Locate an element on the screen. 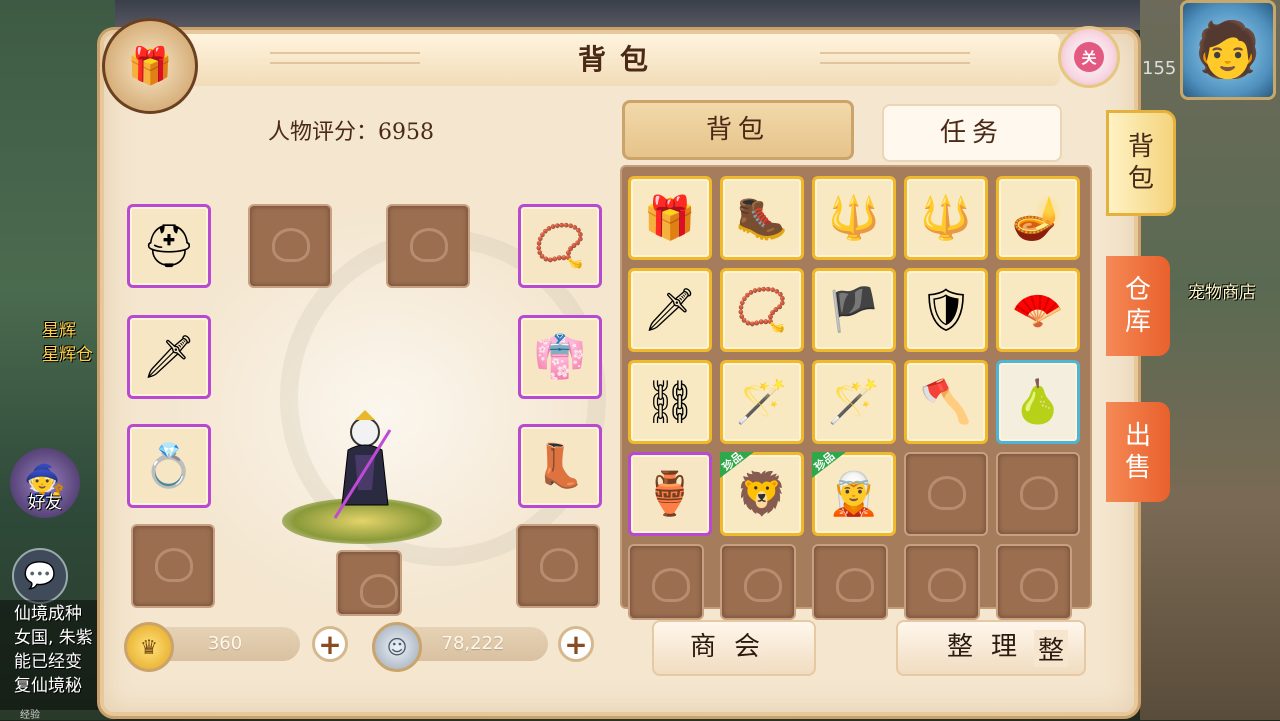 Image resolution: width=1280 pixels, height=721 pixels. chat-box: 仙境成种 女国, 朱紫 能已经变 复仙境秘 is located at coordinates (56, 655).